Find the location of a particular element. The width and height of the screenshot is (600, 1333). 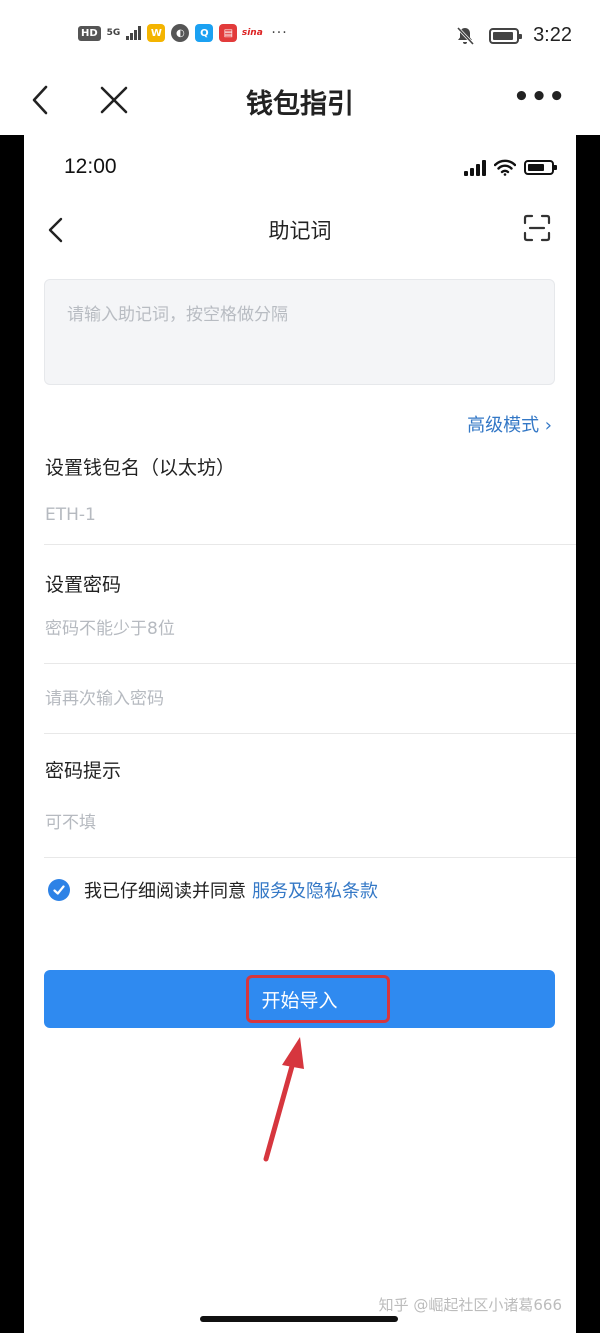

outer-nav-bar: 钱包指引 ••• is located at coordinates (300, 102).